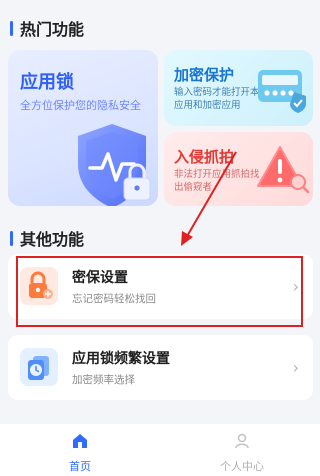 The image size is (320, 476). What do you see at coordinates (80, 466) in the screenshot?
I see `tab-home-label: 首页` at bounding box center [80, 466].